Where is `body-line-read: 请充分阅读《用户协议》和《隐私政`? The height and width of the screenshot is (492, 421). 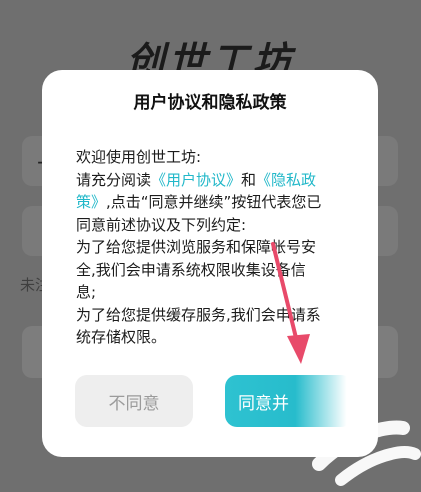
body-line-read: 请充分阅读《用户协议》和《隐私政 is located at coordinates (217, 180).